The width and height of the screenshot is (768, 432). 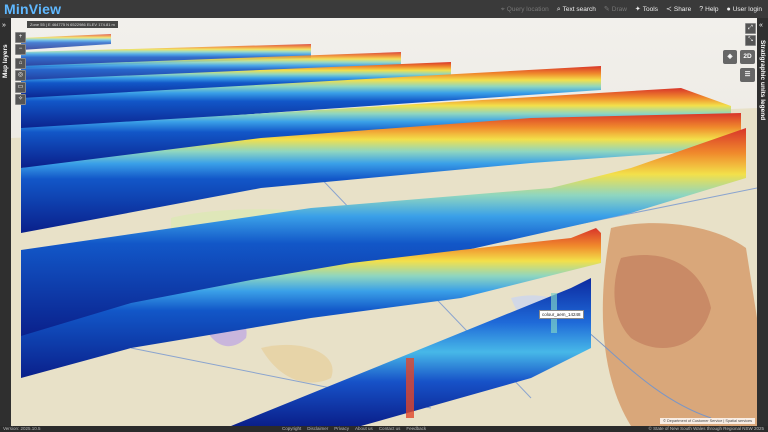 I want to click on chevron-left-icon: «, so click(x=761, y=25).